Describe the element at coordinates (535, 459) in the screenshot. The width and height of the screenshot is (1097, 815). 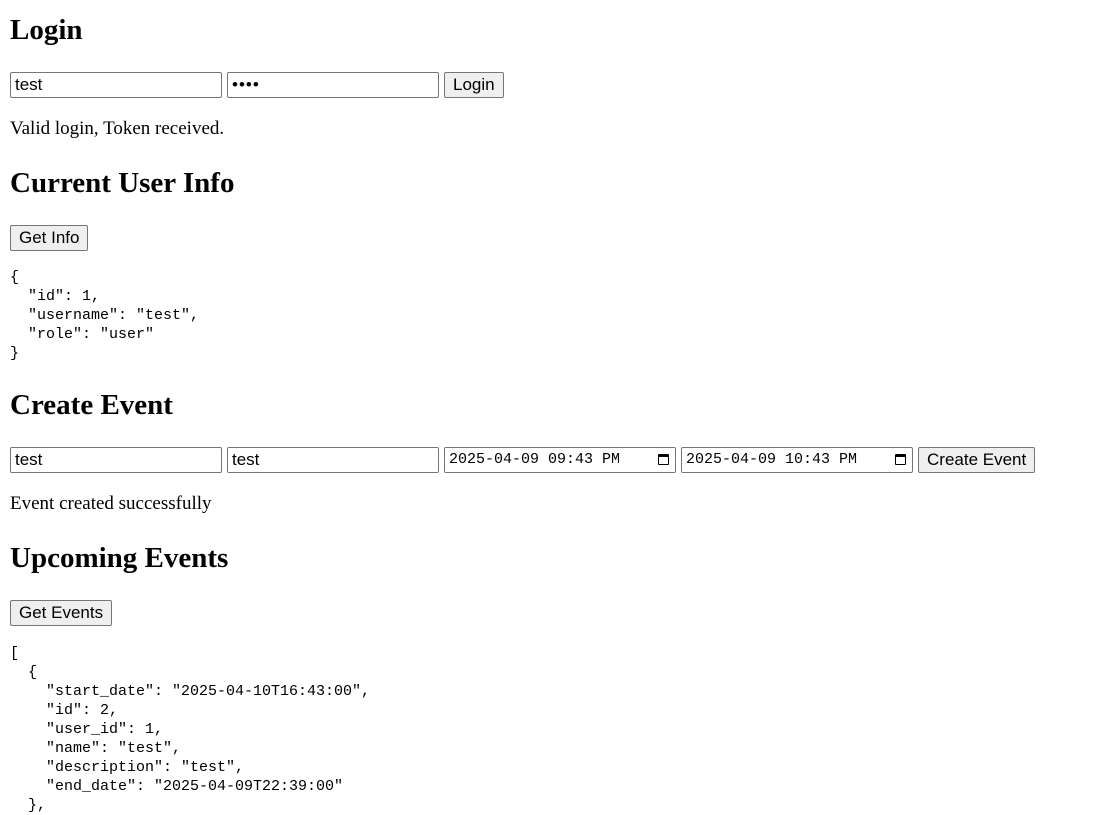
I see `event-start-datetime-value: 2025-04-09 09:43 PM` at that location.